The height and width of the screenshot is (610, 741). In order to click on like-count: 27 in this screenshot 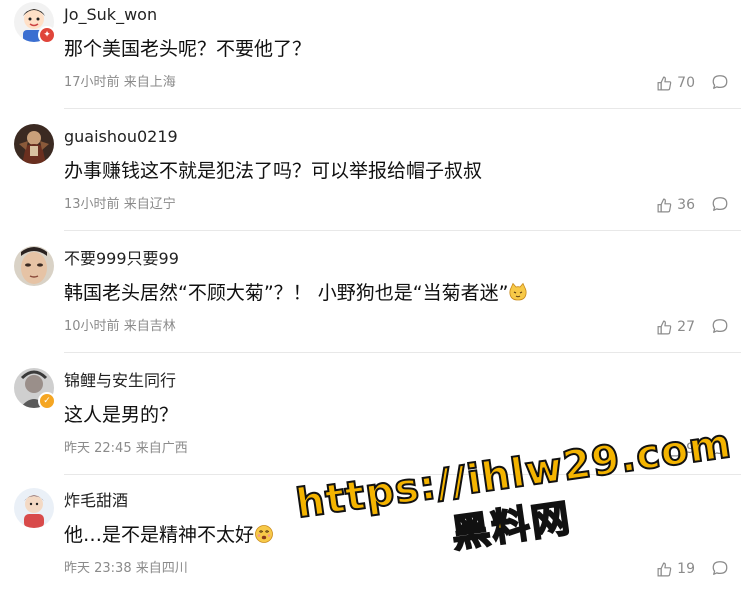, I will do `click(686, 327)`.